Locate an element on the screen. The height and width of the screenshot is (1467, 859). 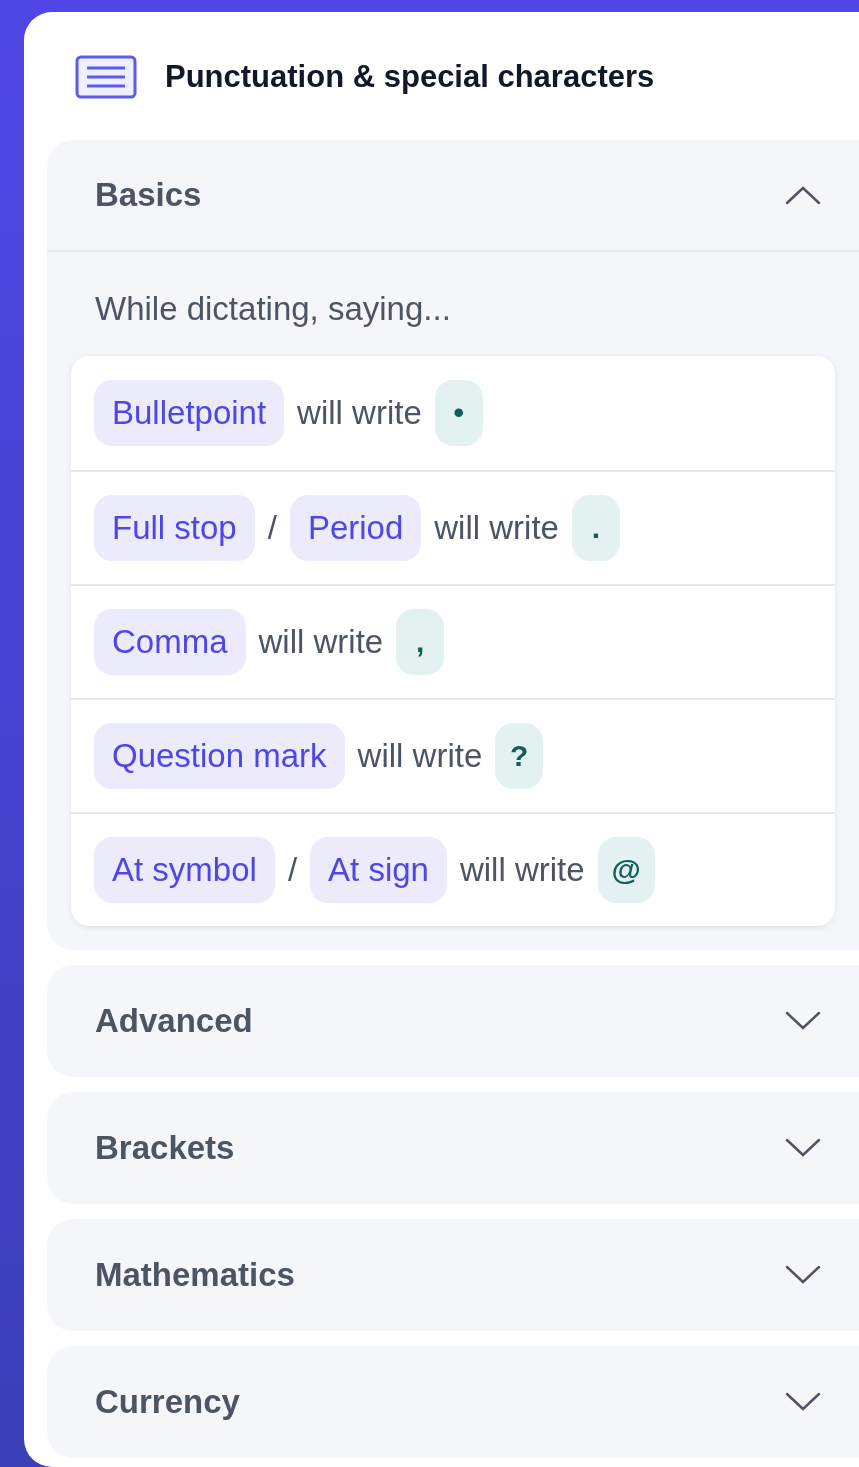
phrase-chip: At sign is located at coordinates (378, 869).